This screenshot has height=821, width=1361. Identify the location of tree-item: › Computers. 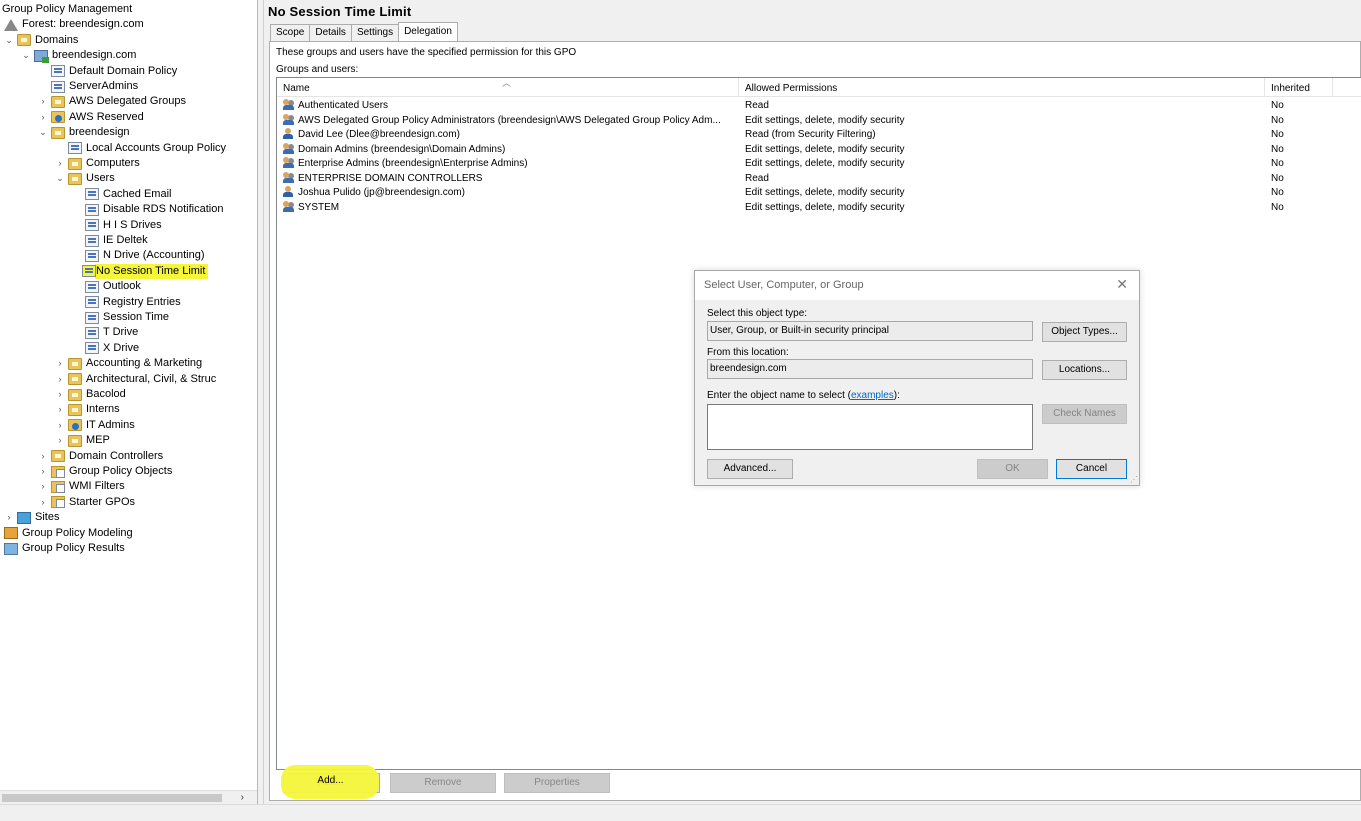
(97, 163).